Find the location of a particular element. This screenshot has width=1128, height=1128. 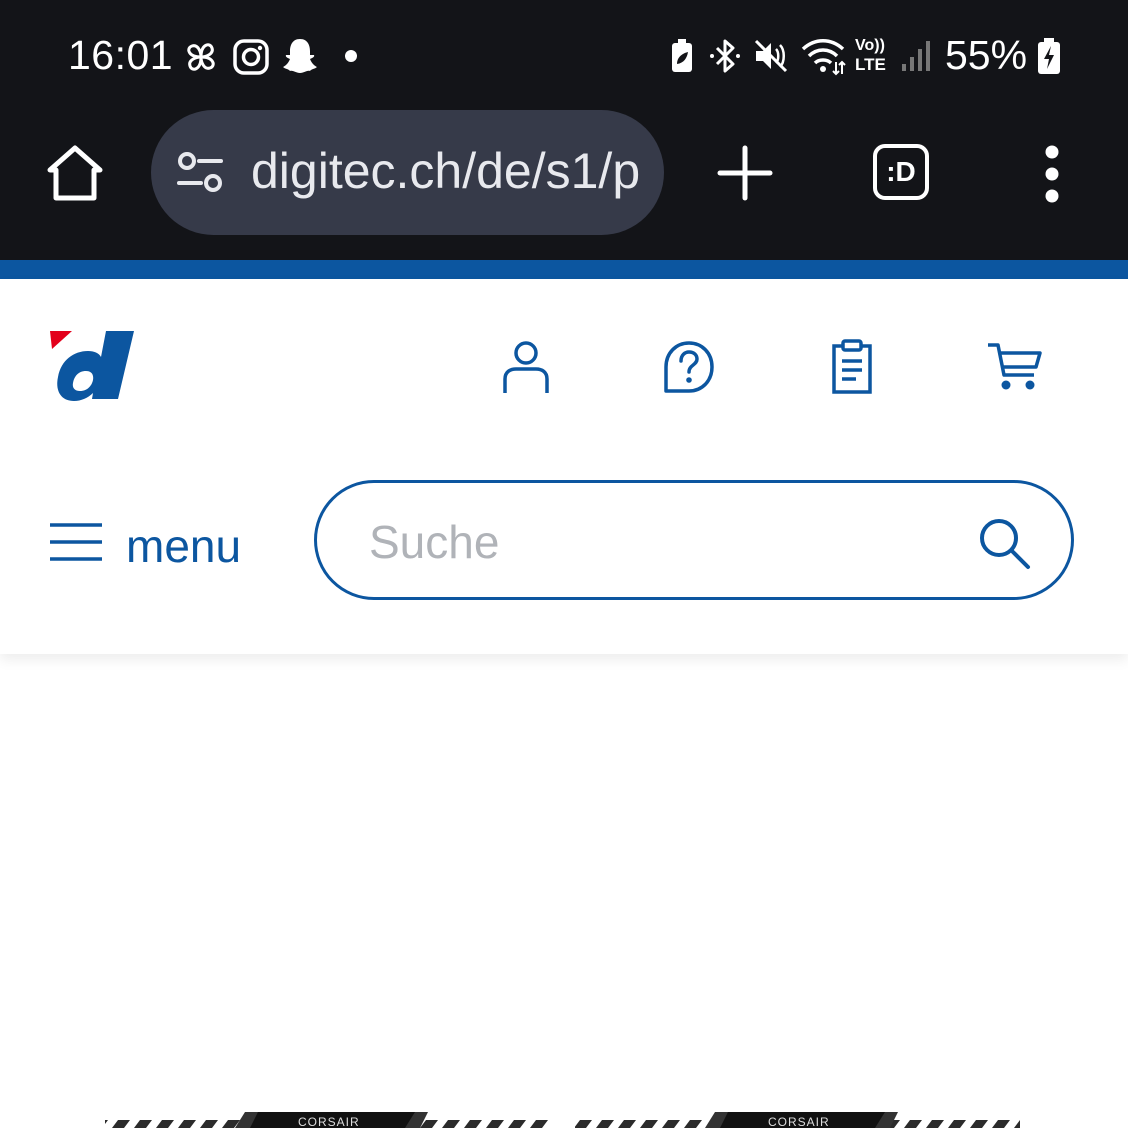

url-bar: digitec.ch/de/s1/p is located at coordinates (407, 172).